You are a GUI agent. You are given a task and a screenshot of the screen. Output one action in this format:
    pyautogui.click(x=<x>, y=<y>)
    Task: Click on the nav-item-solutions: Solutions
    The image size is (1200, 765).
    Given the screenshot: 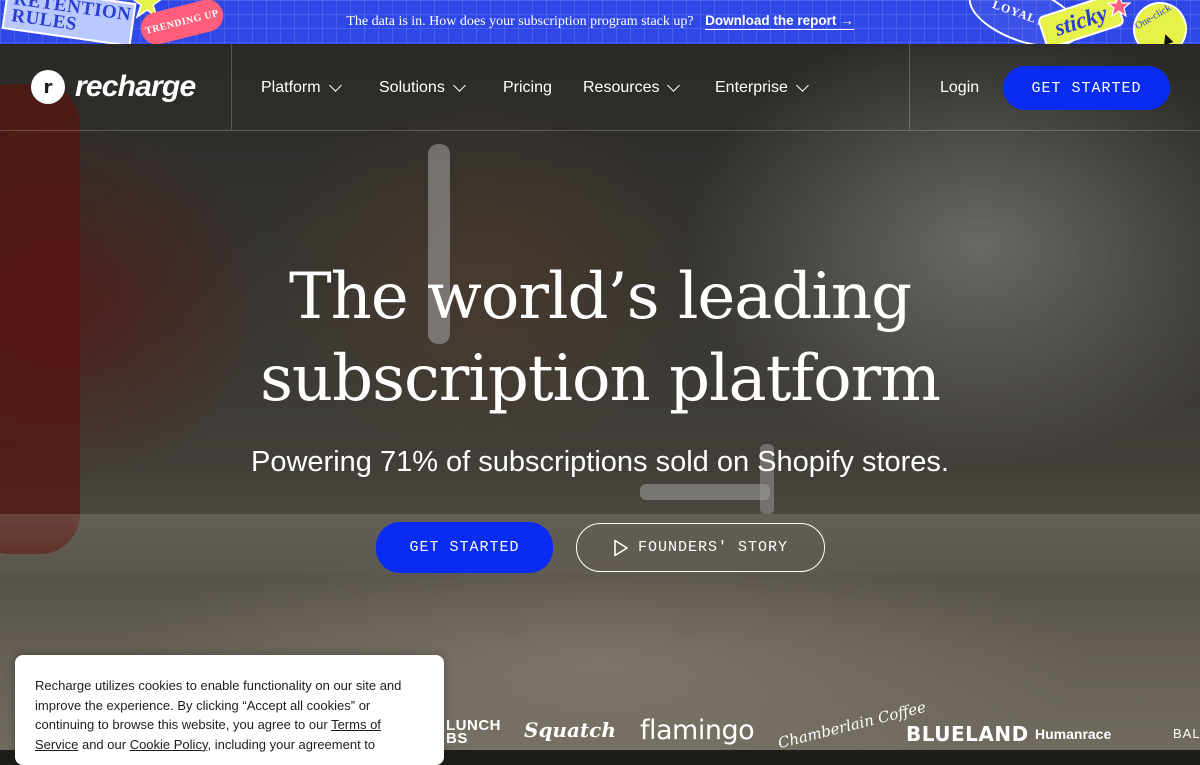 What is the action you would take?
    pyautogui.click(x=422, y=88)
    